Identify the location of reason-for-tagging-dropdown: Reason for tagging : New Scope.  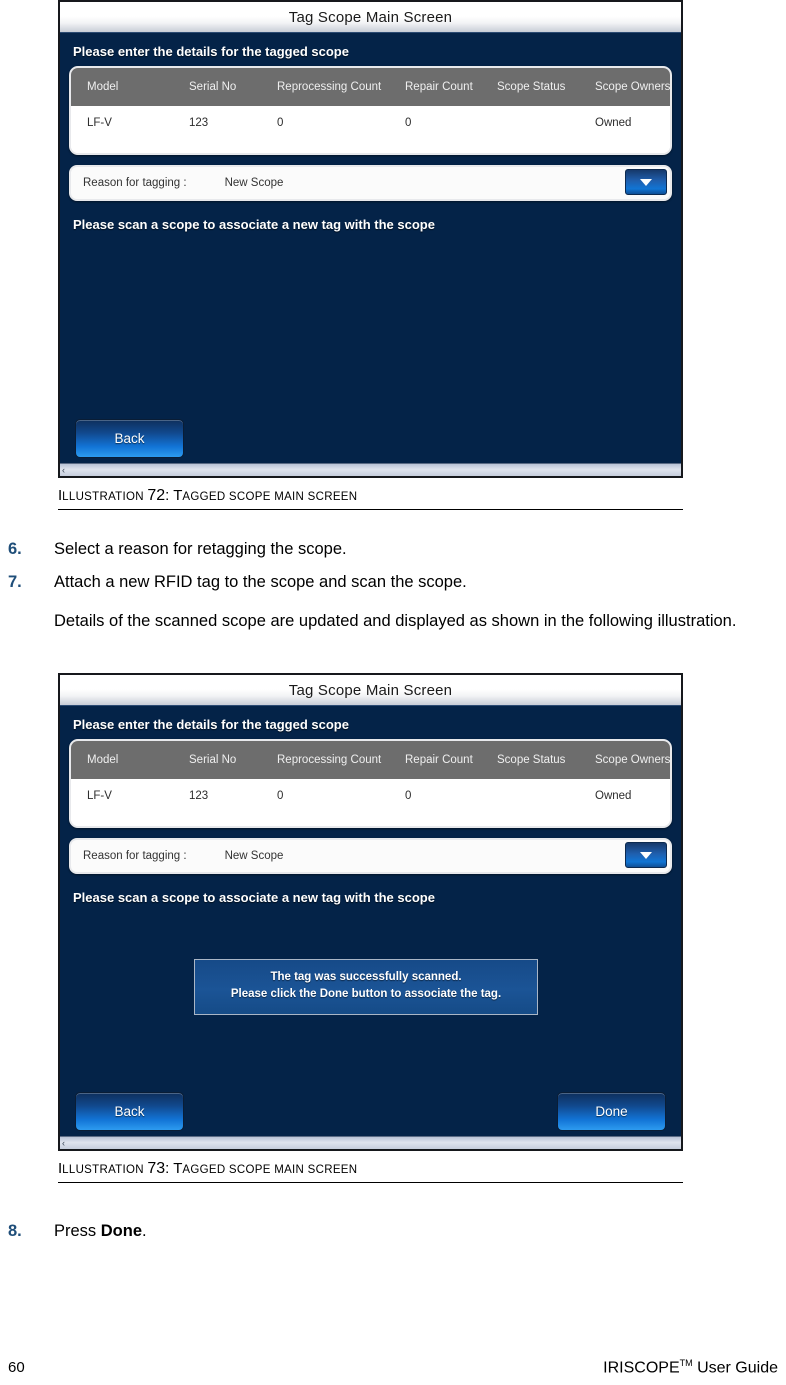
(370, 183).